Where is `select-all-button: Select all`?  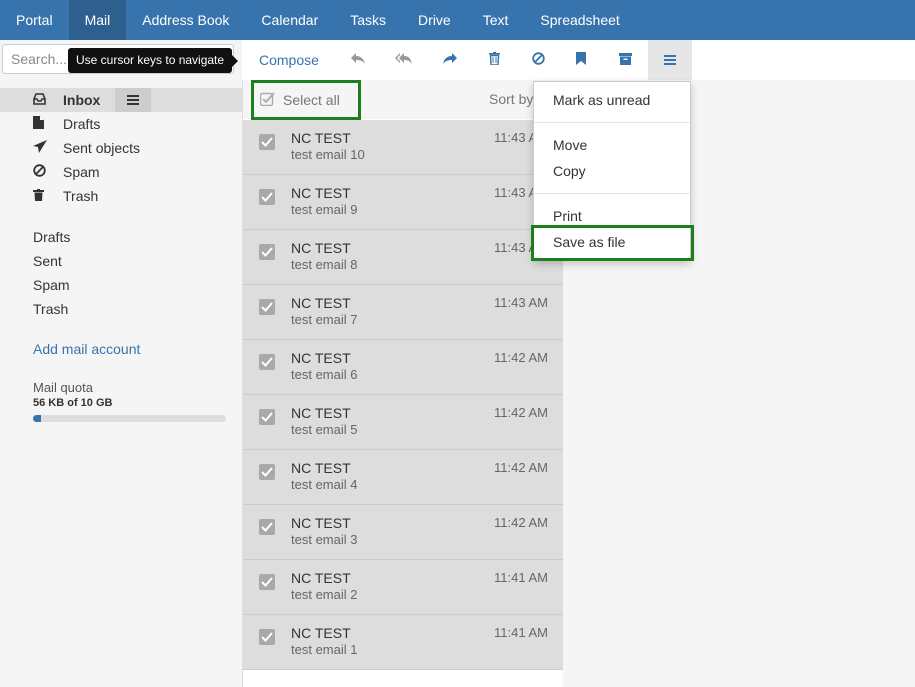
select-all-button: Select all is located at coordinates (306, 100).